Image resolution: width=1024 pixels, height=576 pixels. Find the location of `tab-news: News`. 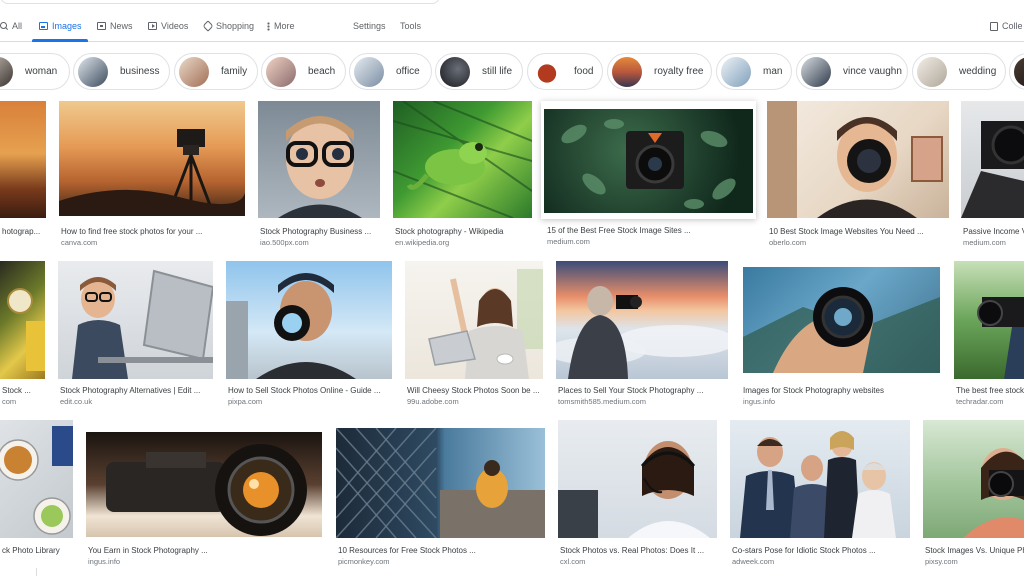

tab-news: News is located at coordinates (115, 26).